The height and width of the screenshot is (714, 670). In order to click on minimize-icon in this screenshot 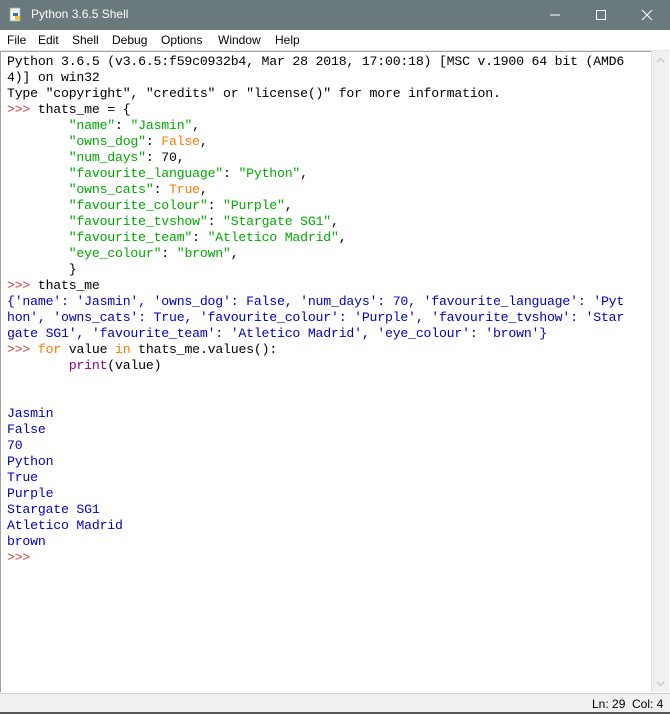, I will do `click(555, 15)`.